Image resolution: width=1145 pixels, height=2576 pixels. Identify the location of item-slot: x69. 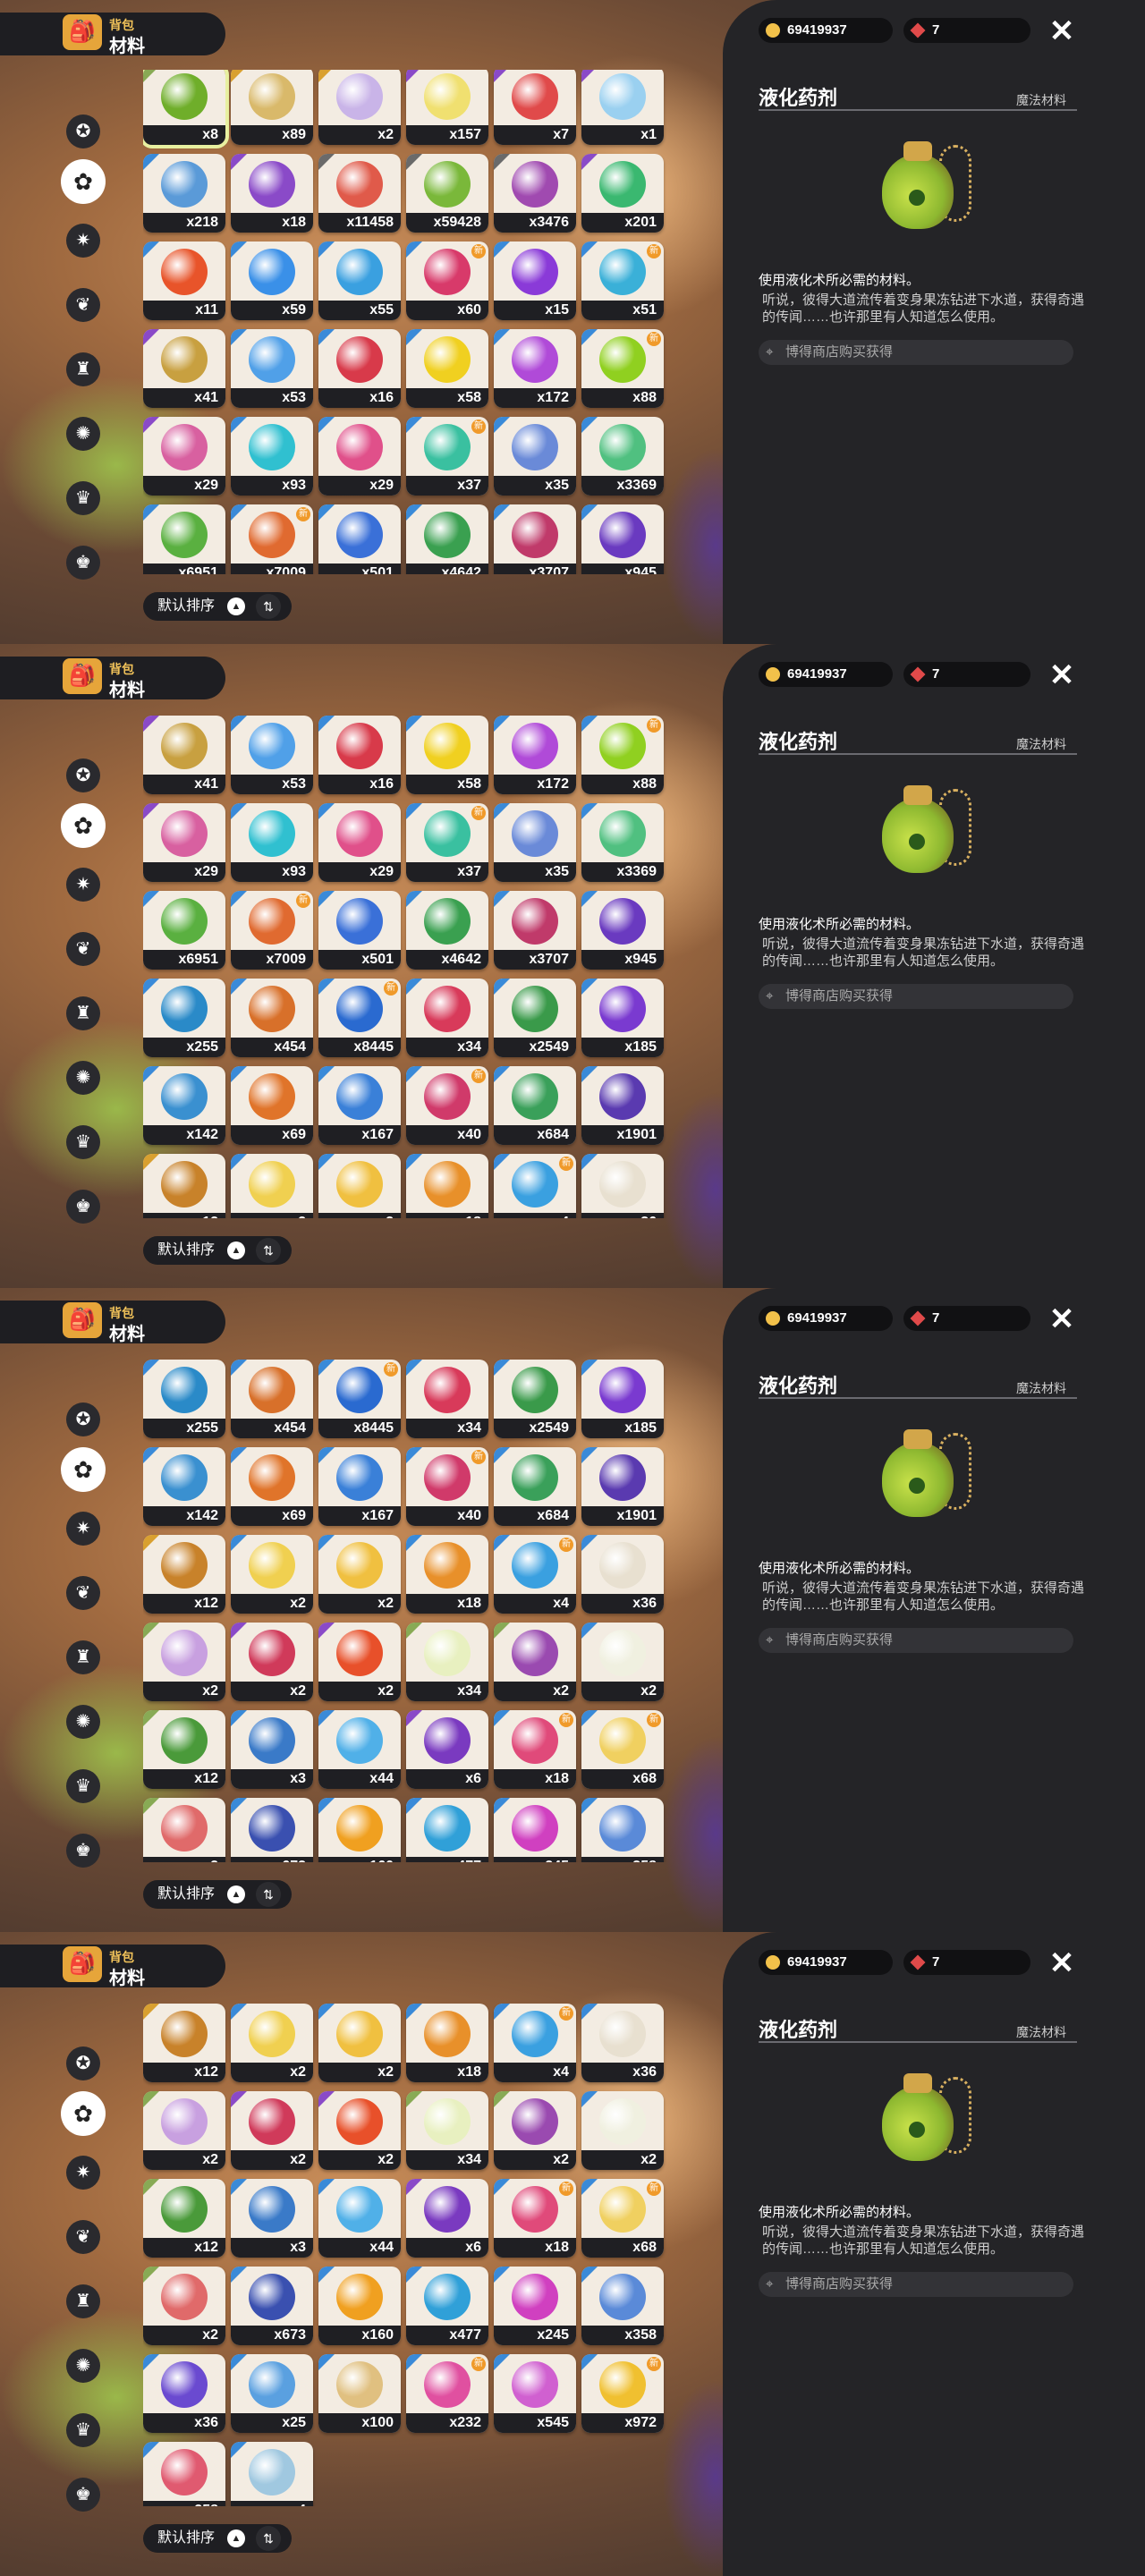
(272, 1105).